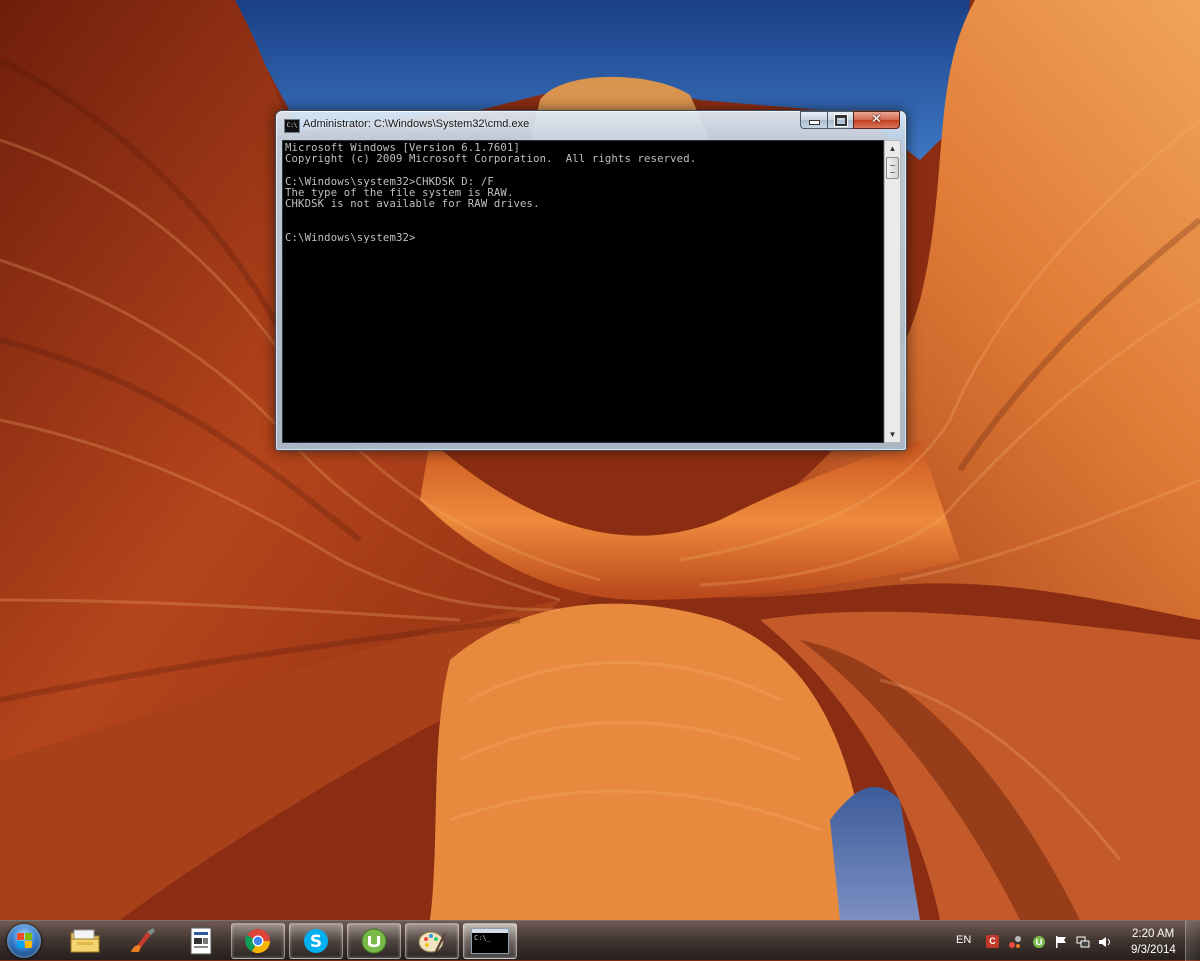 This screenshot has height=961, width=1200. I want to click on svg-text: S, so click(316, 942).